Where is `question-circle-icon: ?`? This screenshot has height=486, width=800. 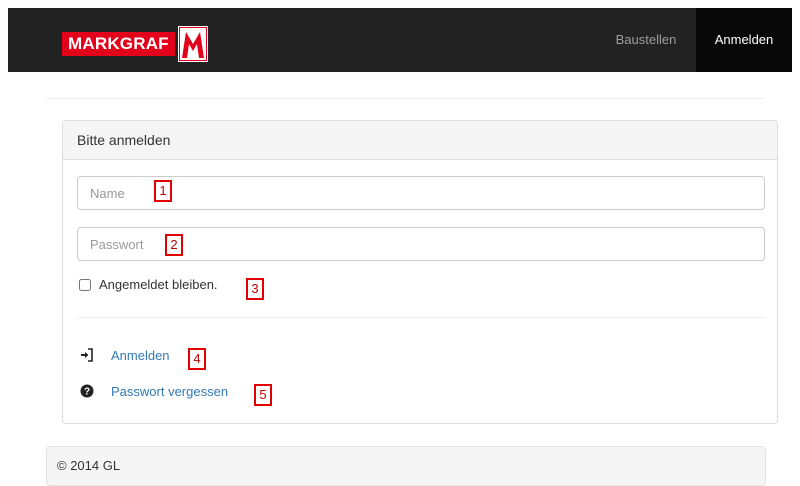 question-circle-icon: ? is located at coordinates (87, 391).